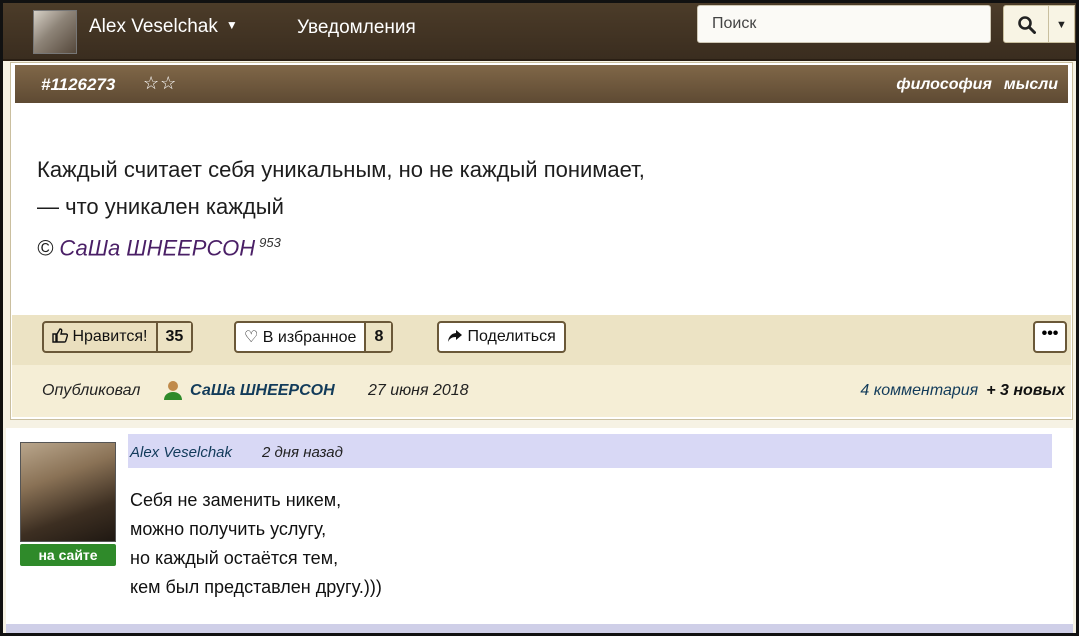 This screenshot has height=636, width=1079. Describe the element at coordinates (234, 558) in the screenshot. I see `comment-line: но каждый остаётся тем,` at that location.